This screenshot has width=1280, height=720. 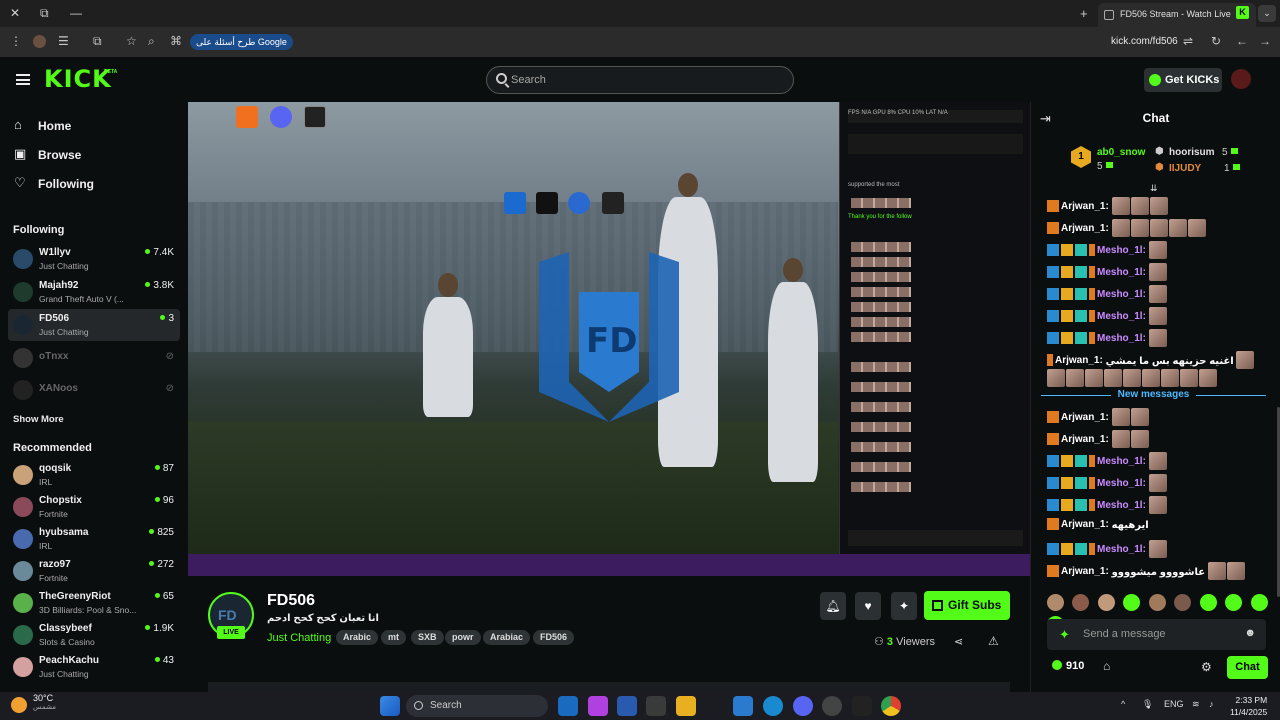 I want to click on google-ask-chip: طرح أسئلة على Google, so click(x=241, y=42).